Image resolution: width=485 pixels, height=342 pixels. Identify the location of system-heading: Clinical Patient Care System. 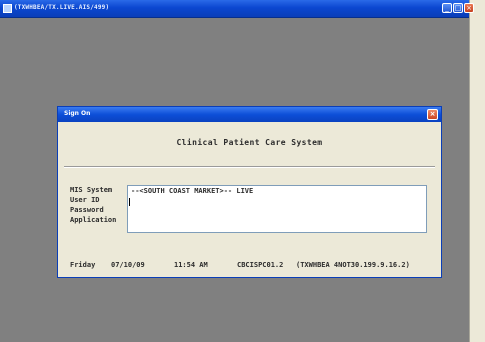
(249, 142).